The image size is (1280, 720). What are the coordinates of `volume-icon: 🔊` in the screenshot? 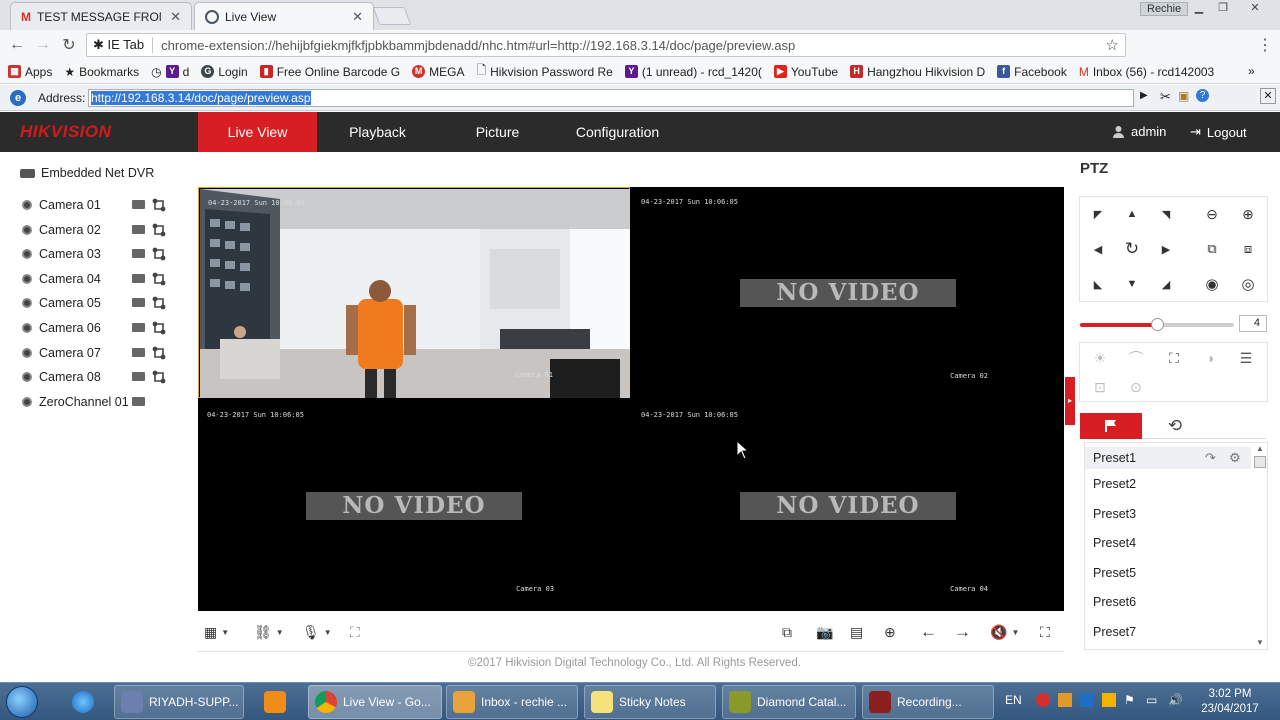 It's located at (1175, 700).